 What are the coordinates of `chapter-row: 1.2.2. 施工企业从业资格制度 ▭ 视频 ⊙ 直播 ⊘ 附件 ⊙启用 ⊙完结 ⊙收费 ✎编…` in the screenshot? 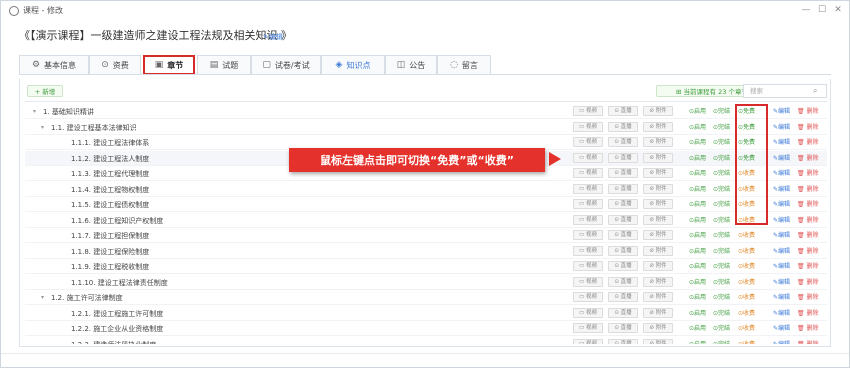 It's located at (426, 328).